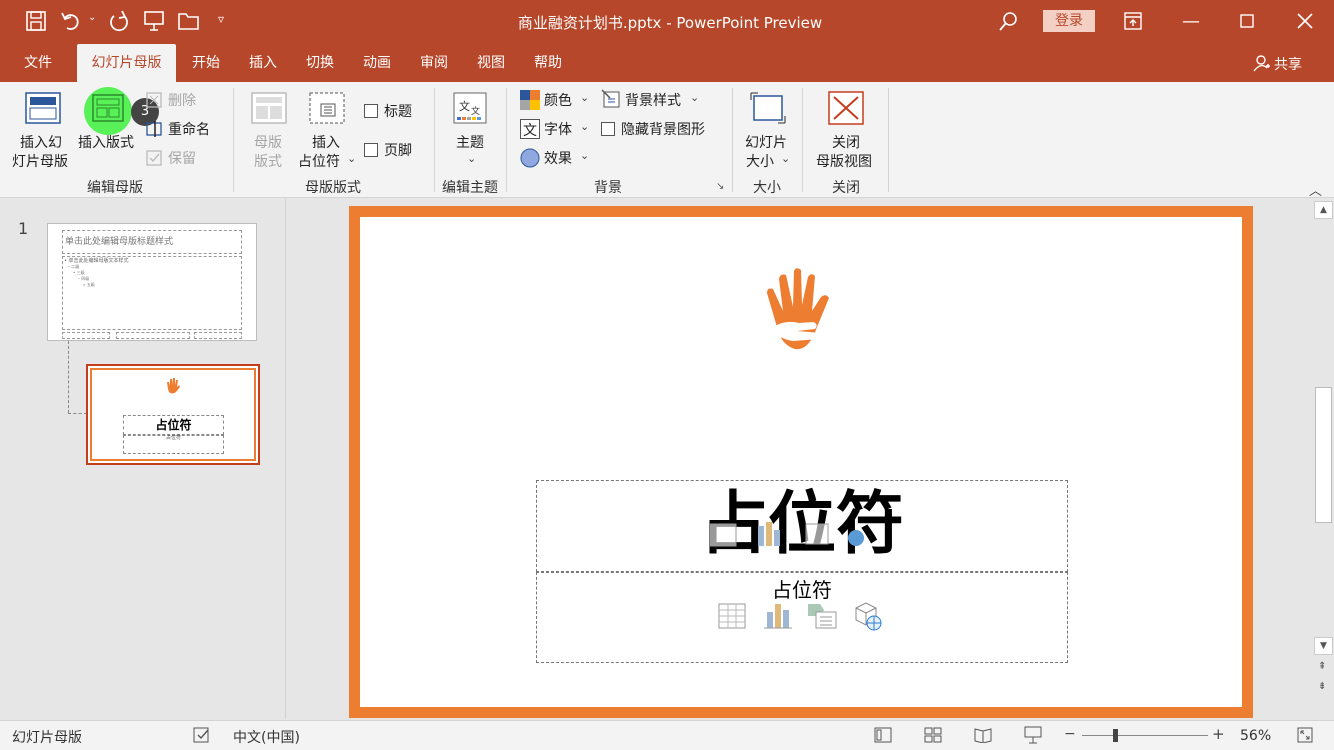 The height and width of the screenshot is (750, 1334). What do you see at coordinates (1255, 736) in the screenshot?
I see `zoom-level: 56%` at bounding box center [1255, 736].